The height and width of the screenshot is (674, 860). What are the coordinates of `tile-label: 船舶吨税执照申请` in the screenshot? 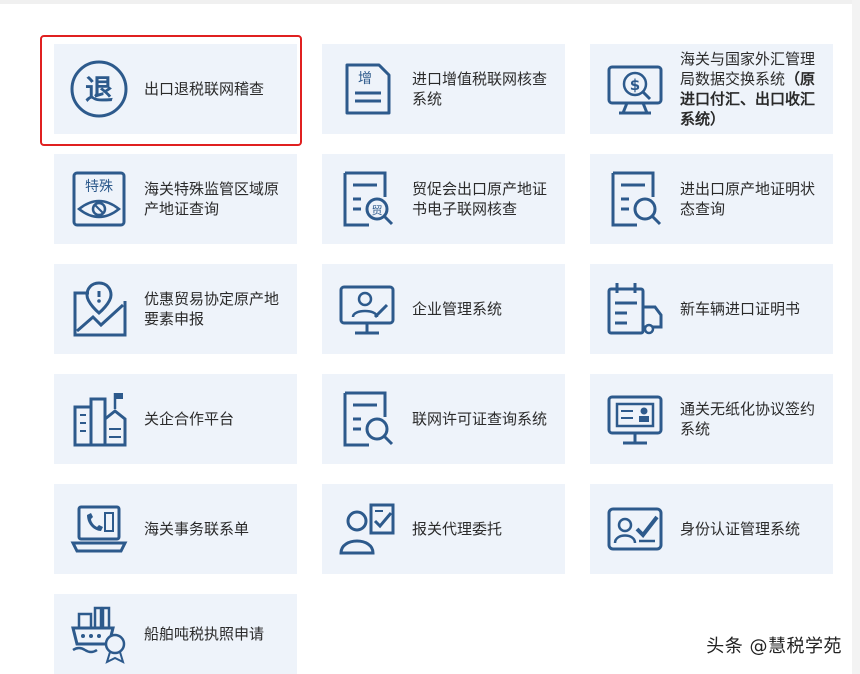 It's located at (204, 634).